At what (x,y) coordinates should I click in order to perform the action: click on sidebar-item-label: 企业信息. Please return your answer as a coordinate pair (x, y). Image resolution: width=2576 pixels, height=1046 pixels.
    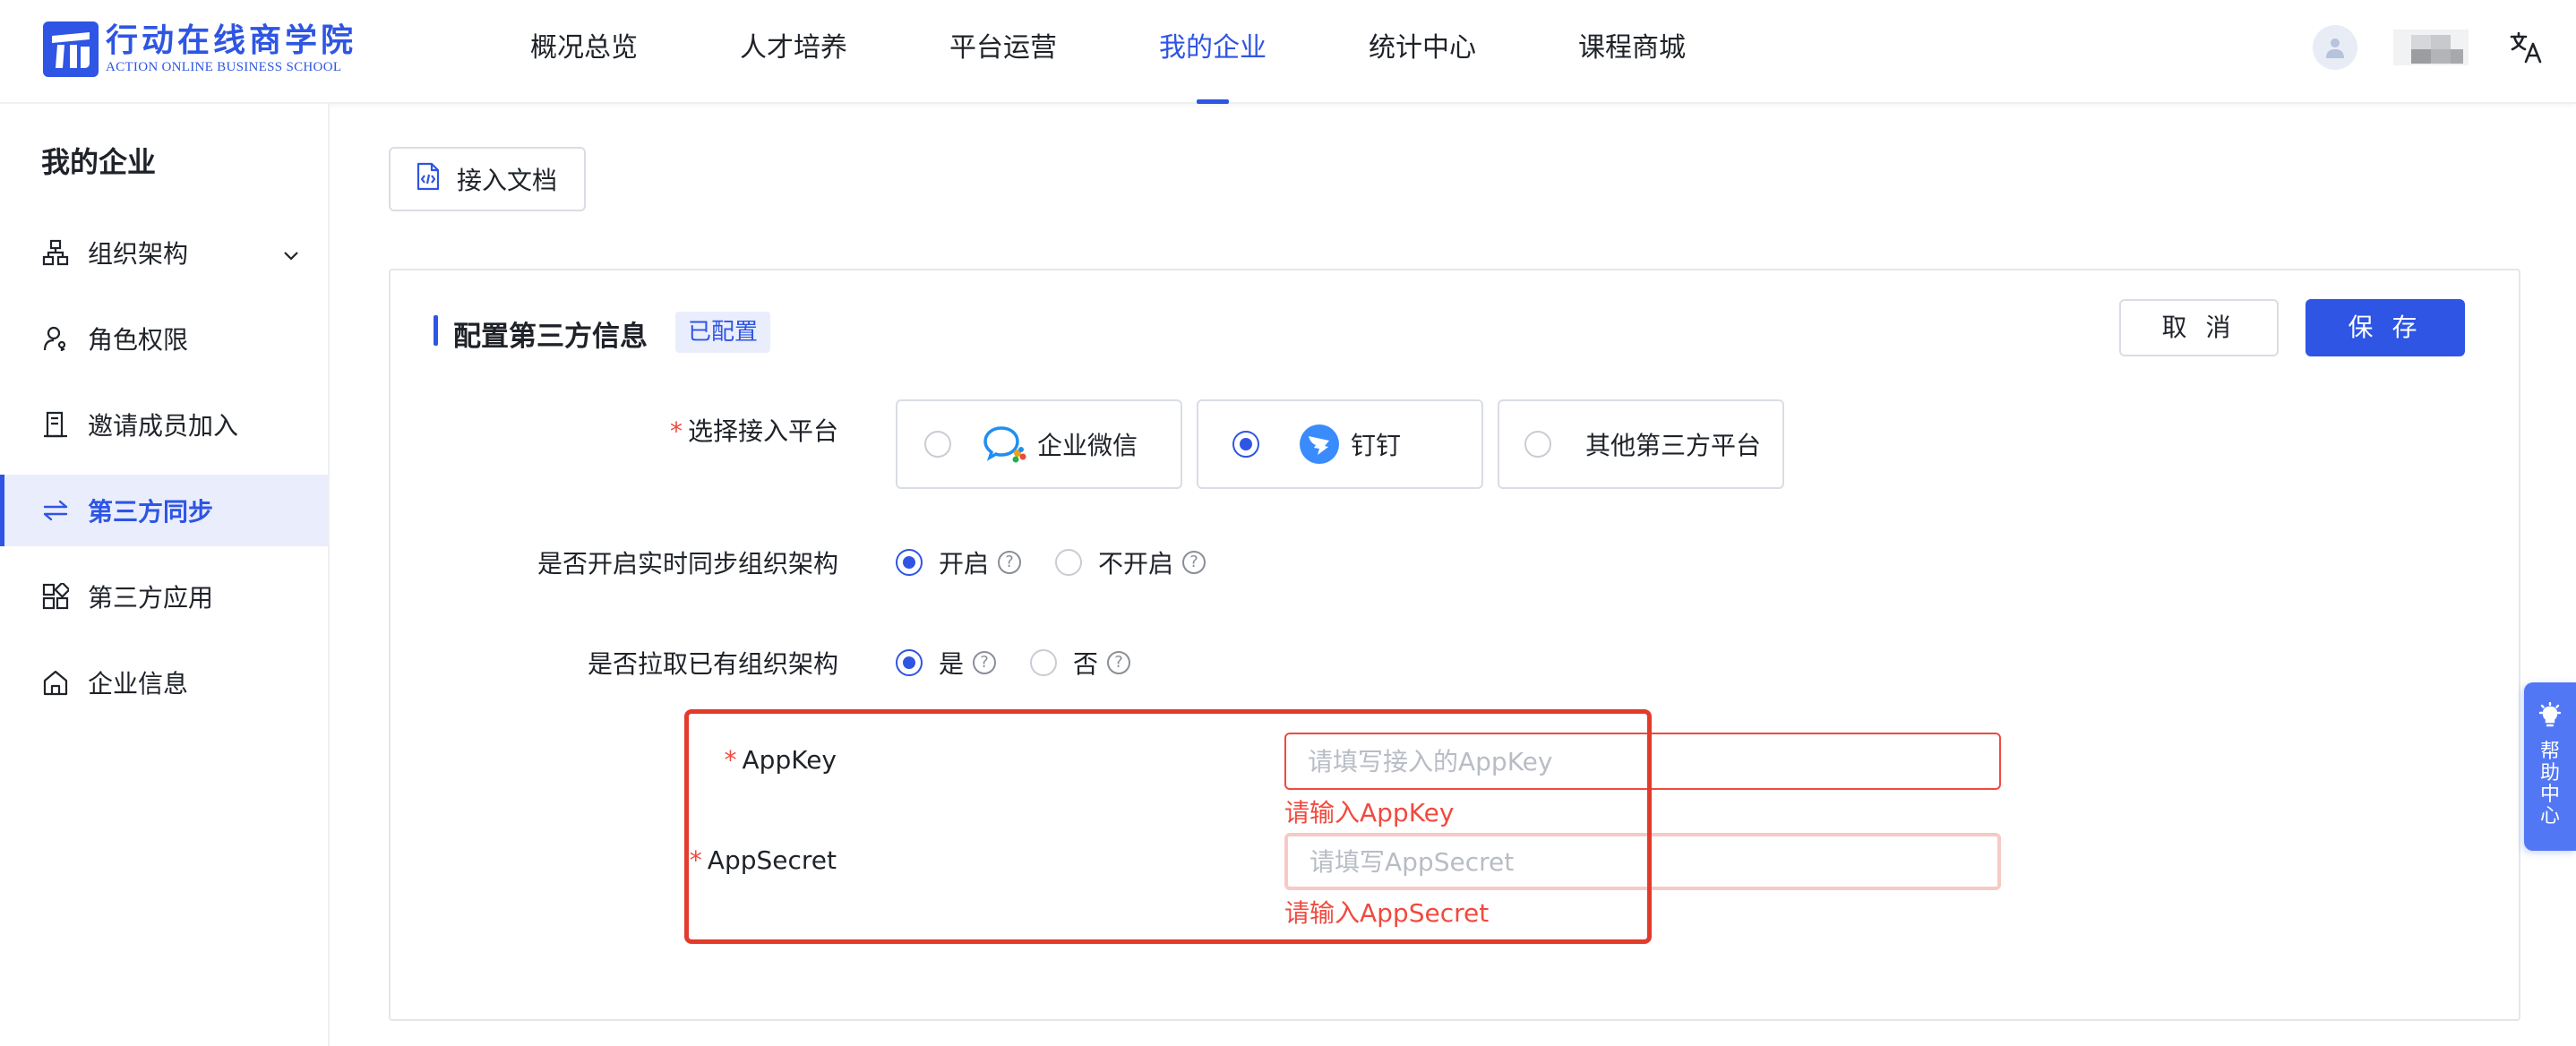
    Looking at the image, I should click on (138, 684).